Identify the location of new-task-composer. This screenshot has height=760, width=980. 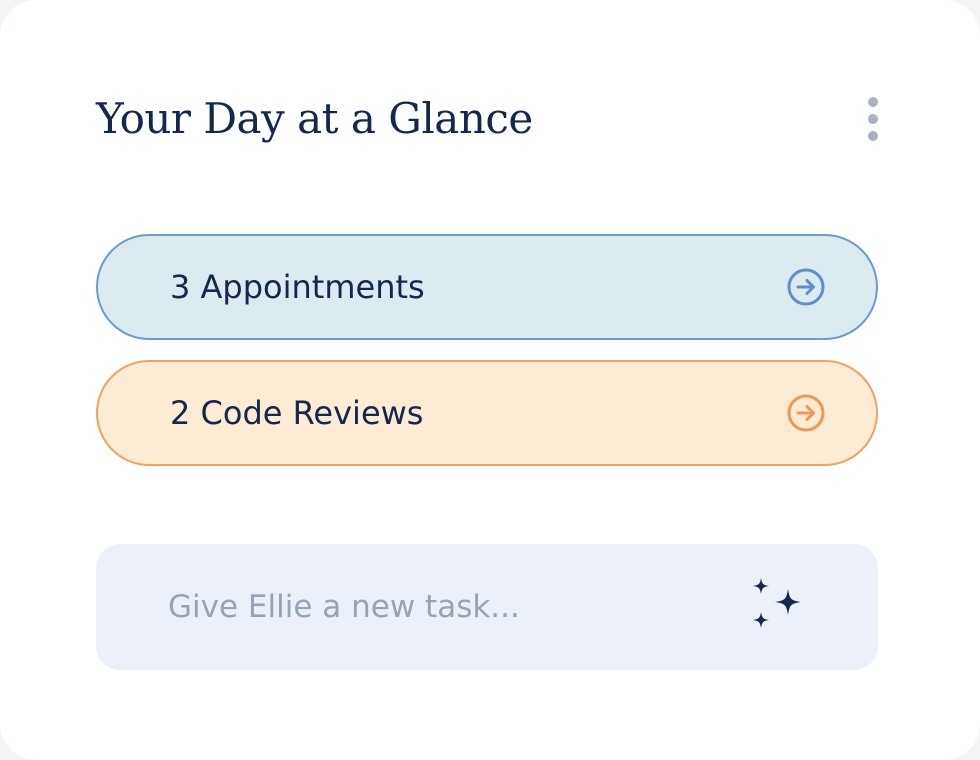
(487, 607).